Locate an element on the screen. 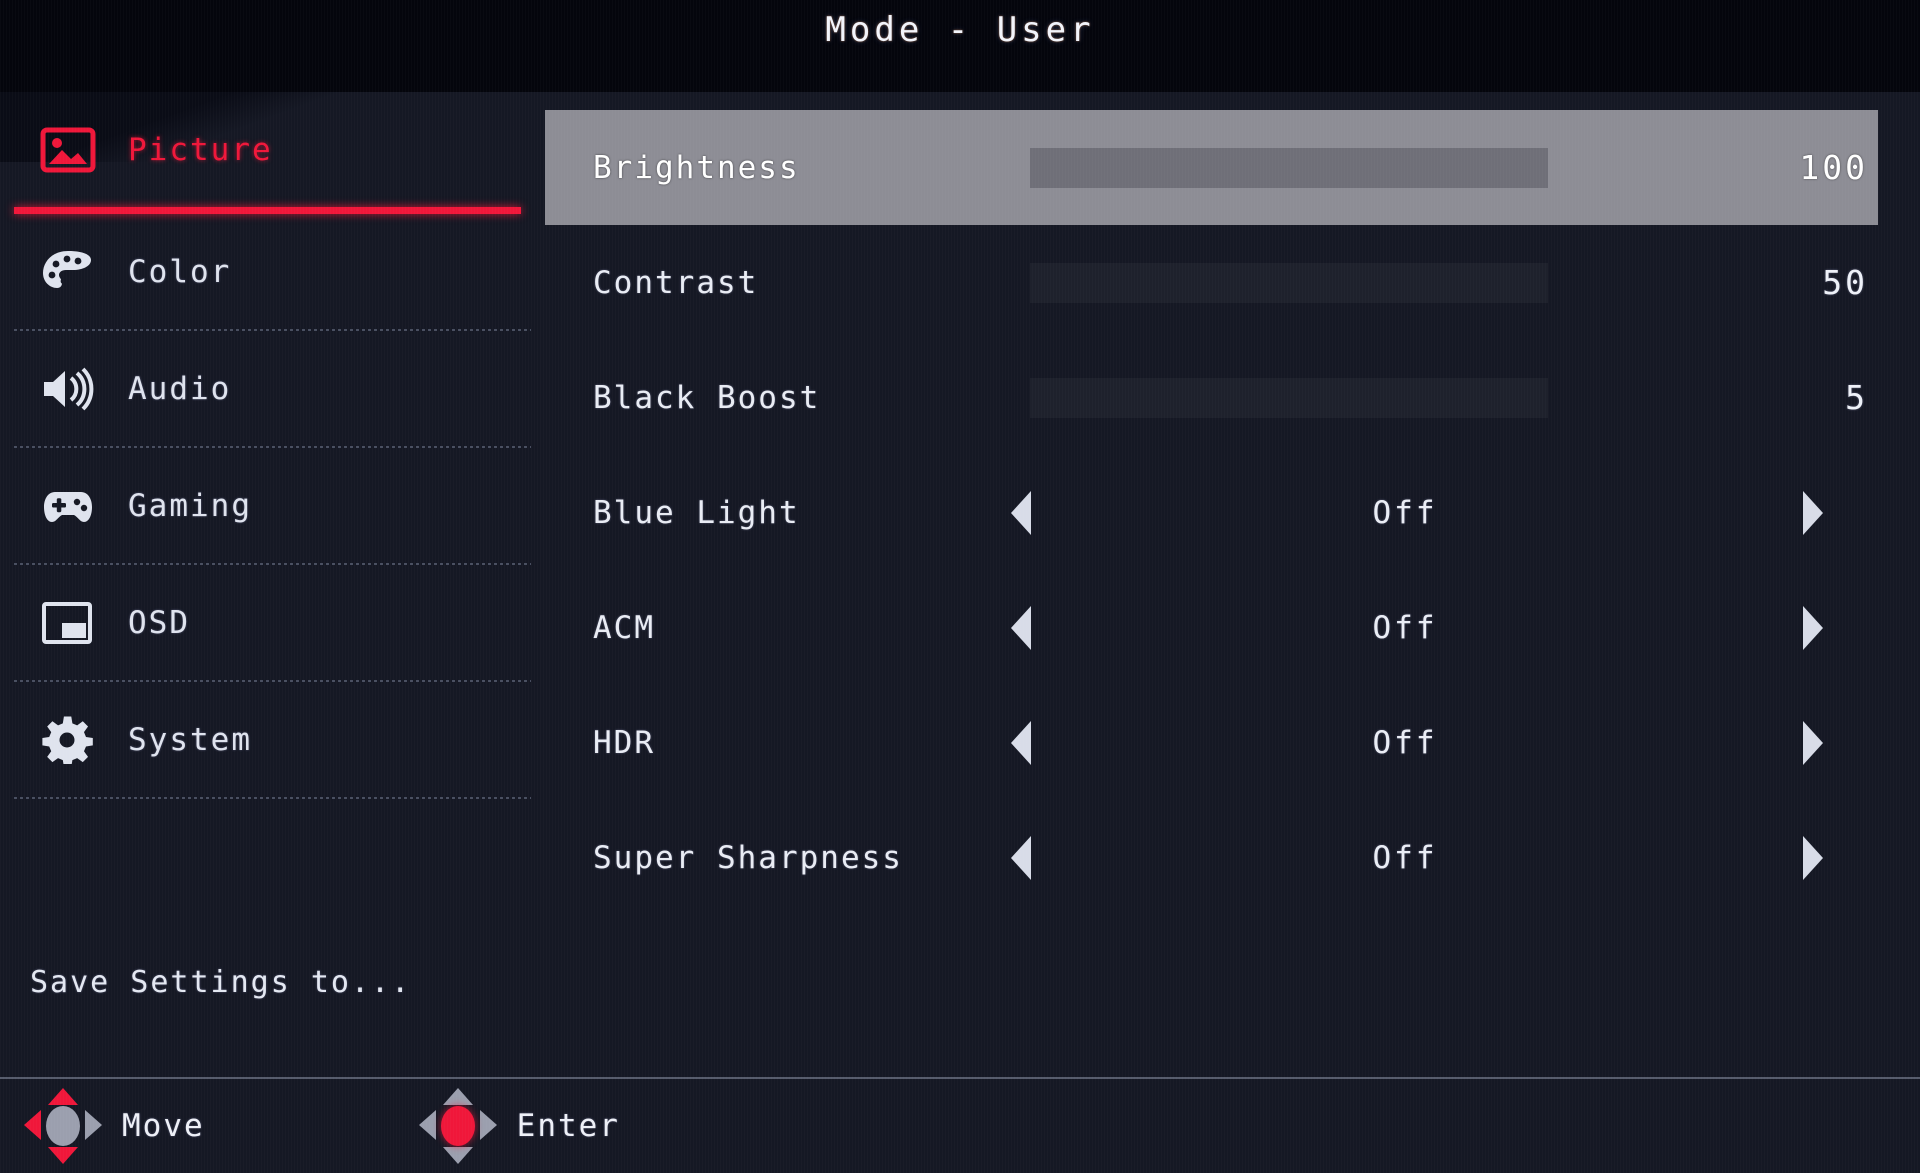  hint-label: Enter is located at coordinates (568, 1126).